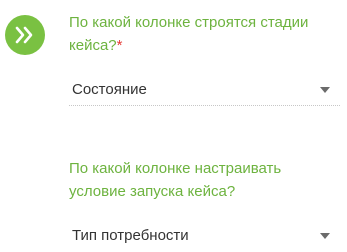  Describe the element at coordinates (204, 90) in the screenshot. I see `stage-column-select: Состояние` at that location.